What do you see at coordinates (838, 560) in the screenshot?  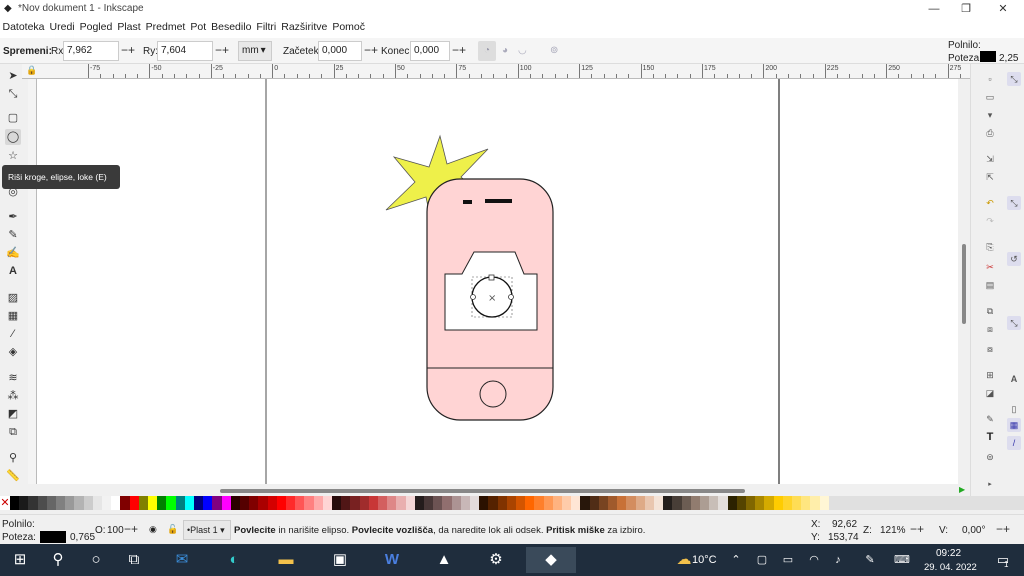 I see `volume-icon: ♪` at bounding box center [838, 560].